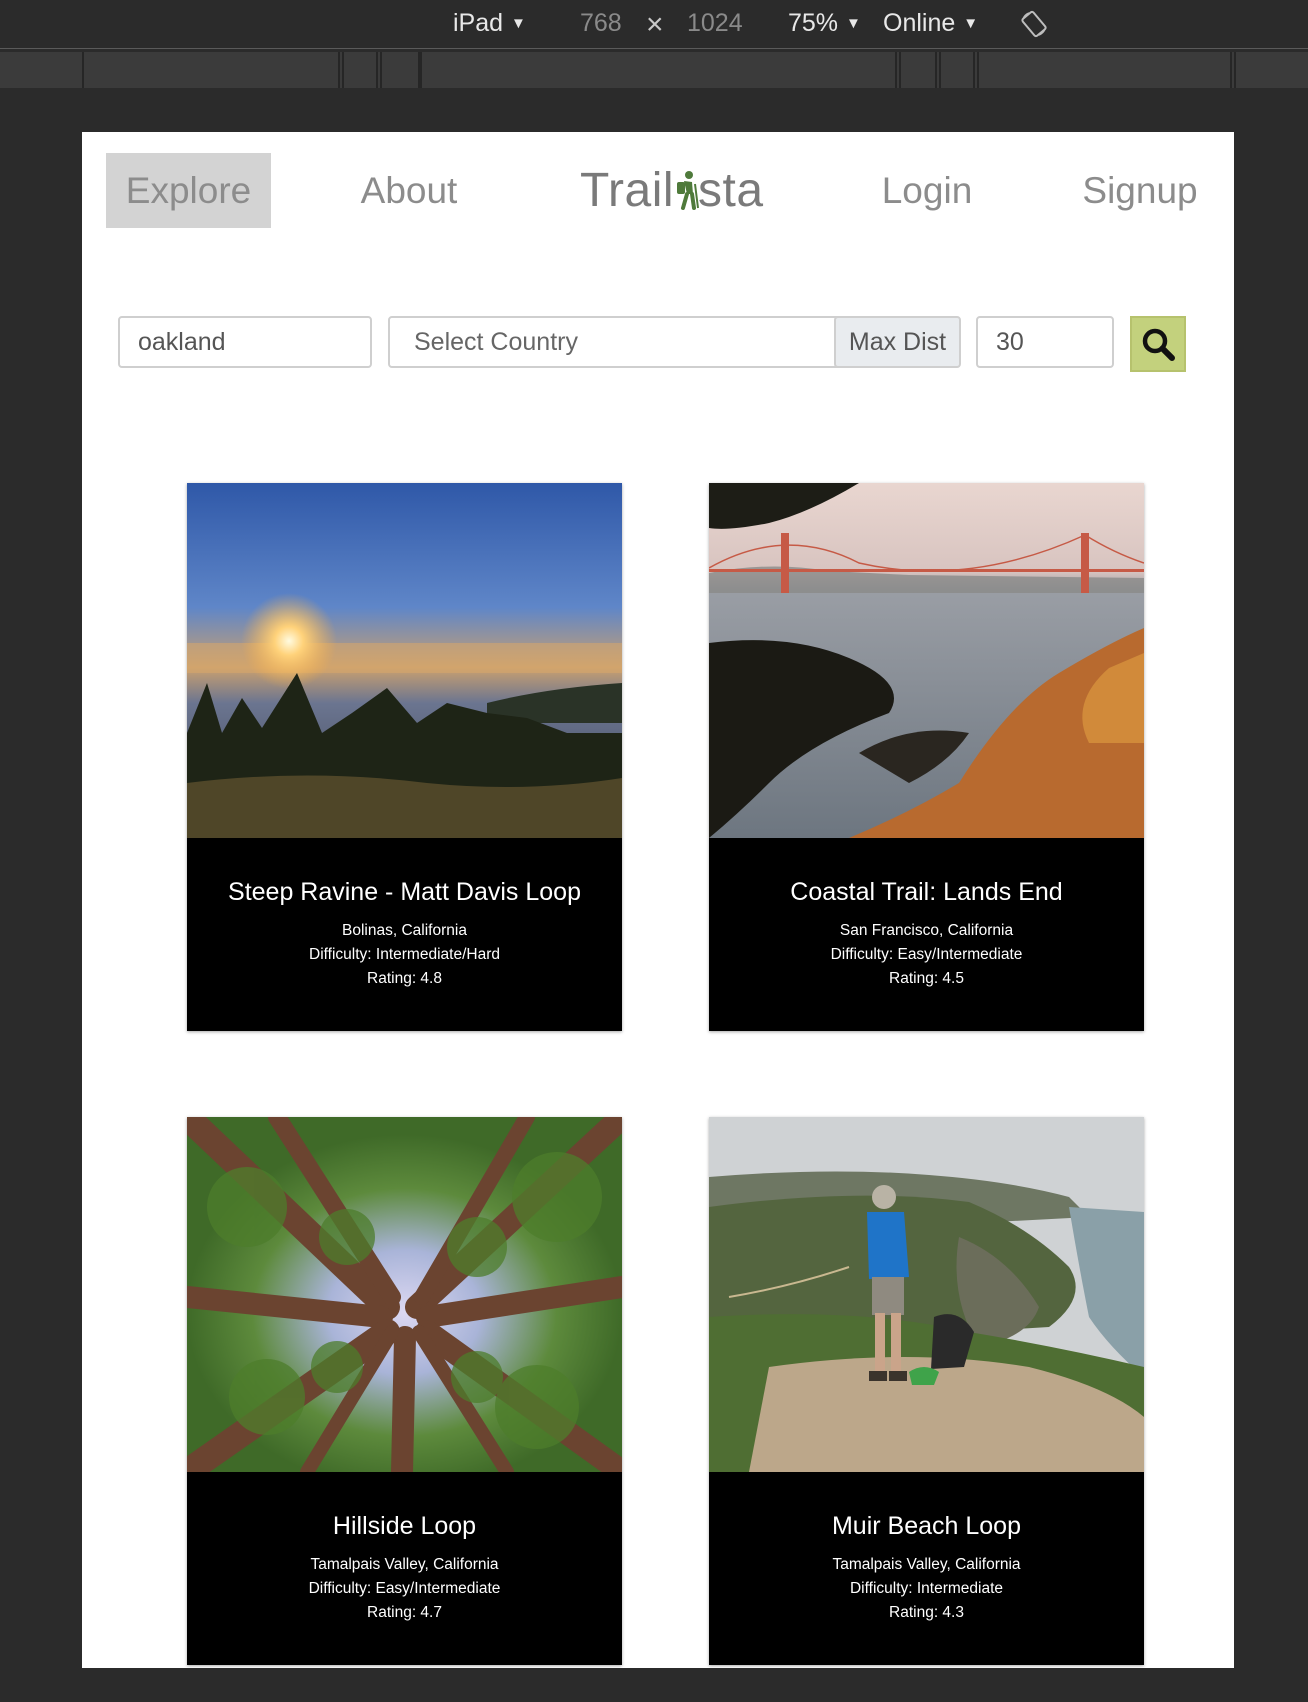 The width and height of the screenshot is (1308, 1702). What do you see at coordinates (926, 660) in the screenshot?
I see `trail-photo-golden-gate` at bounding box center [926, 660].